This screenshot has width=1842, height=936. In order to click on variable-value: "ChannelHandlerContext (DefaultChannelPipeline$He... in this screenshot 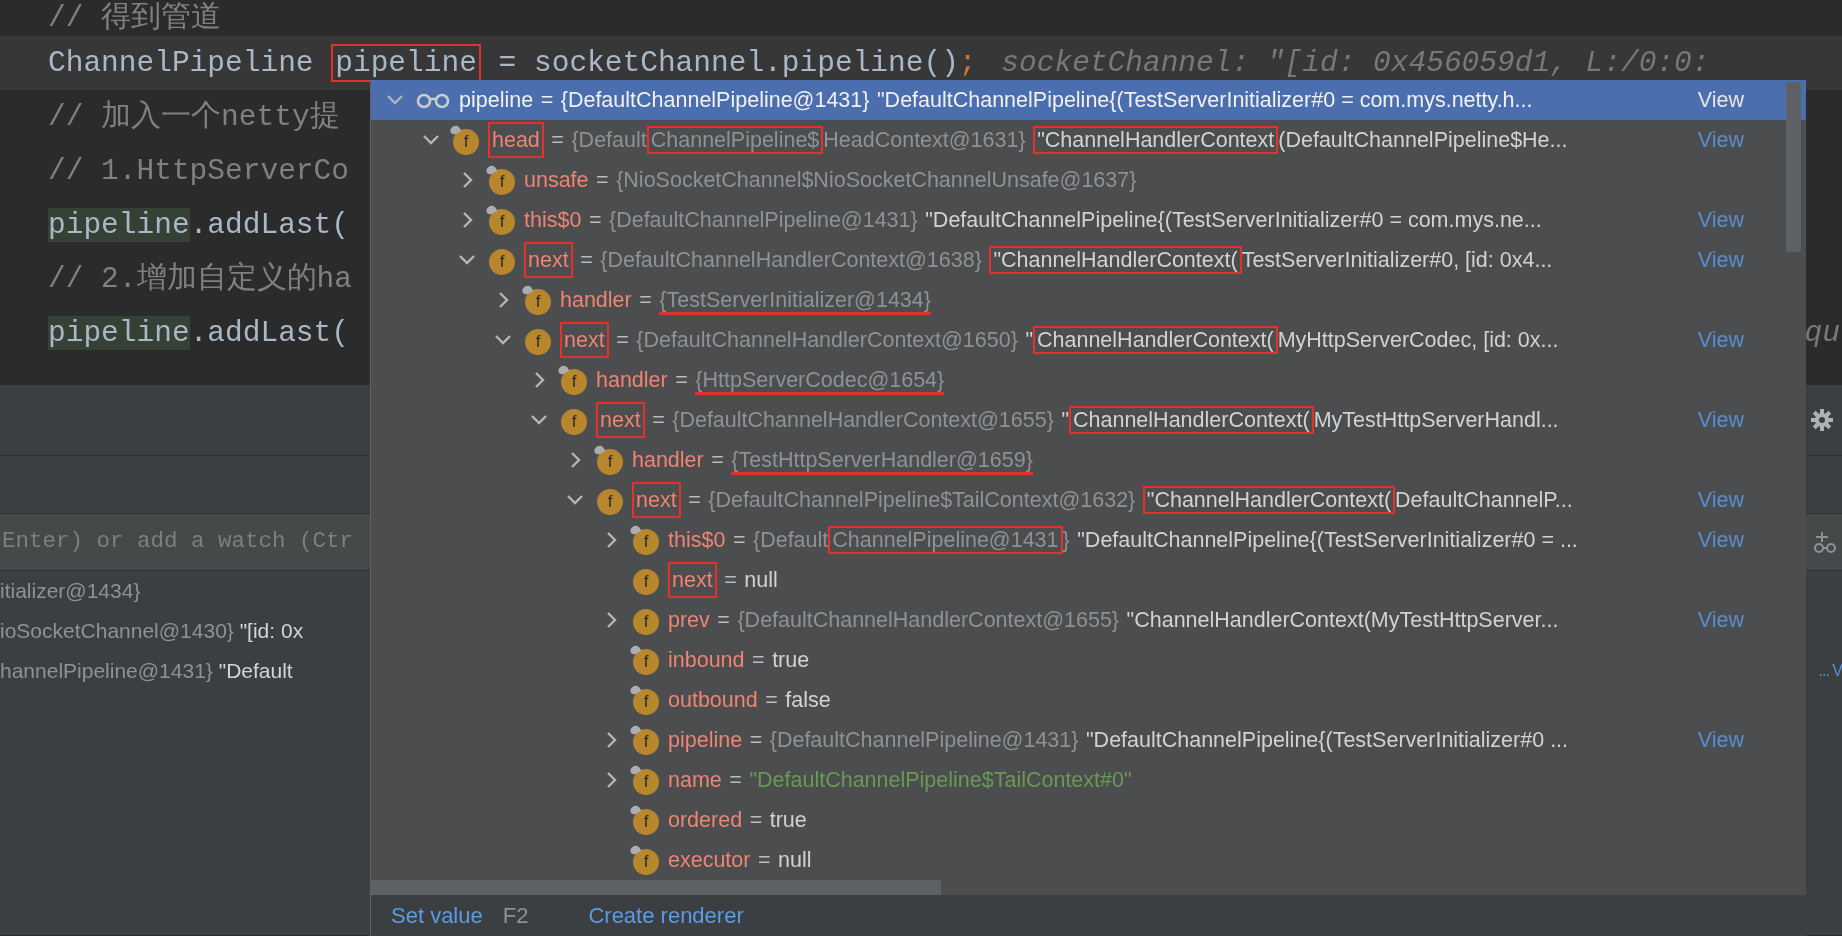, I will do `click(1300, 140)`.